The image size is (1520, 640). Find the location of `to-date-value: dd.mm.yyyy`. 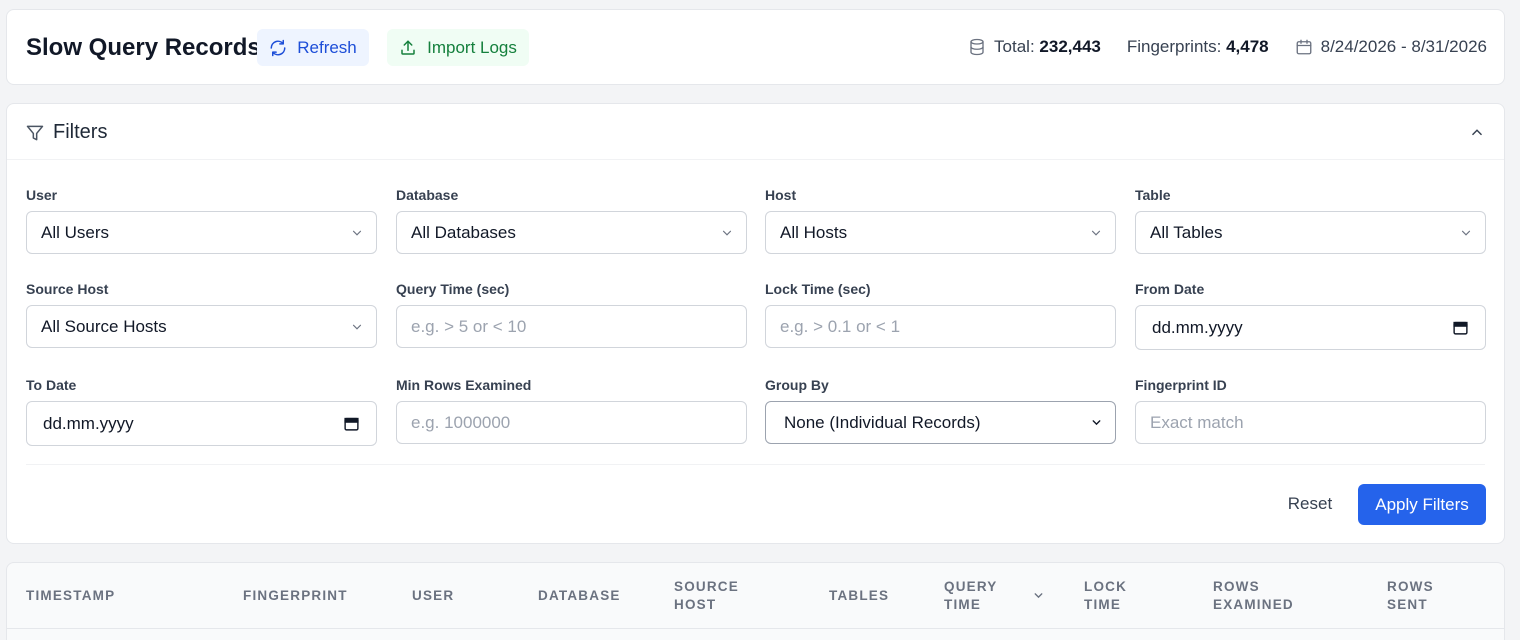

to-date-value: dd.mm.yyyy is located at coordinates (88, 423).